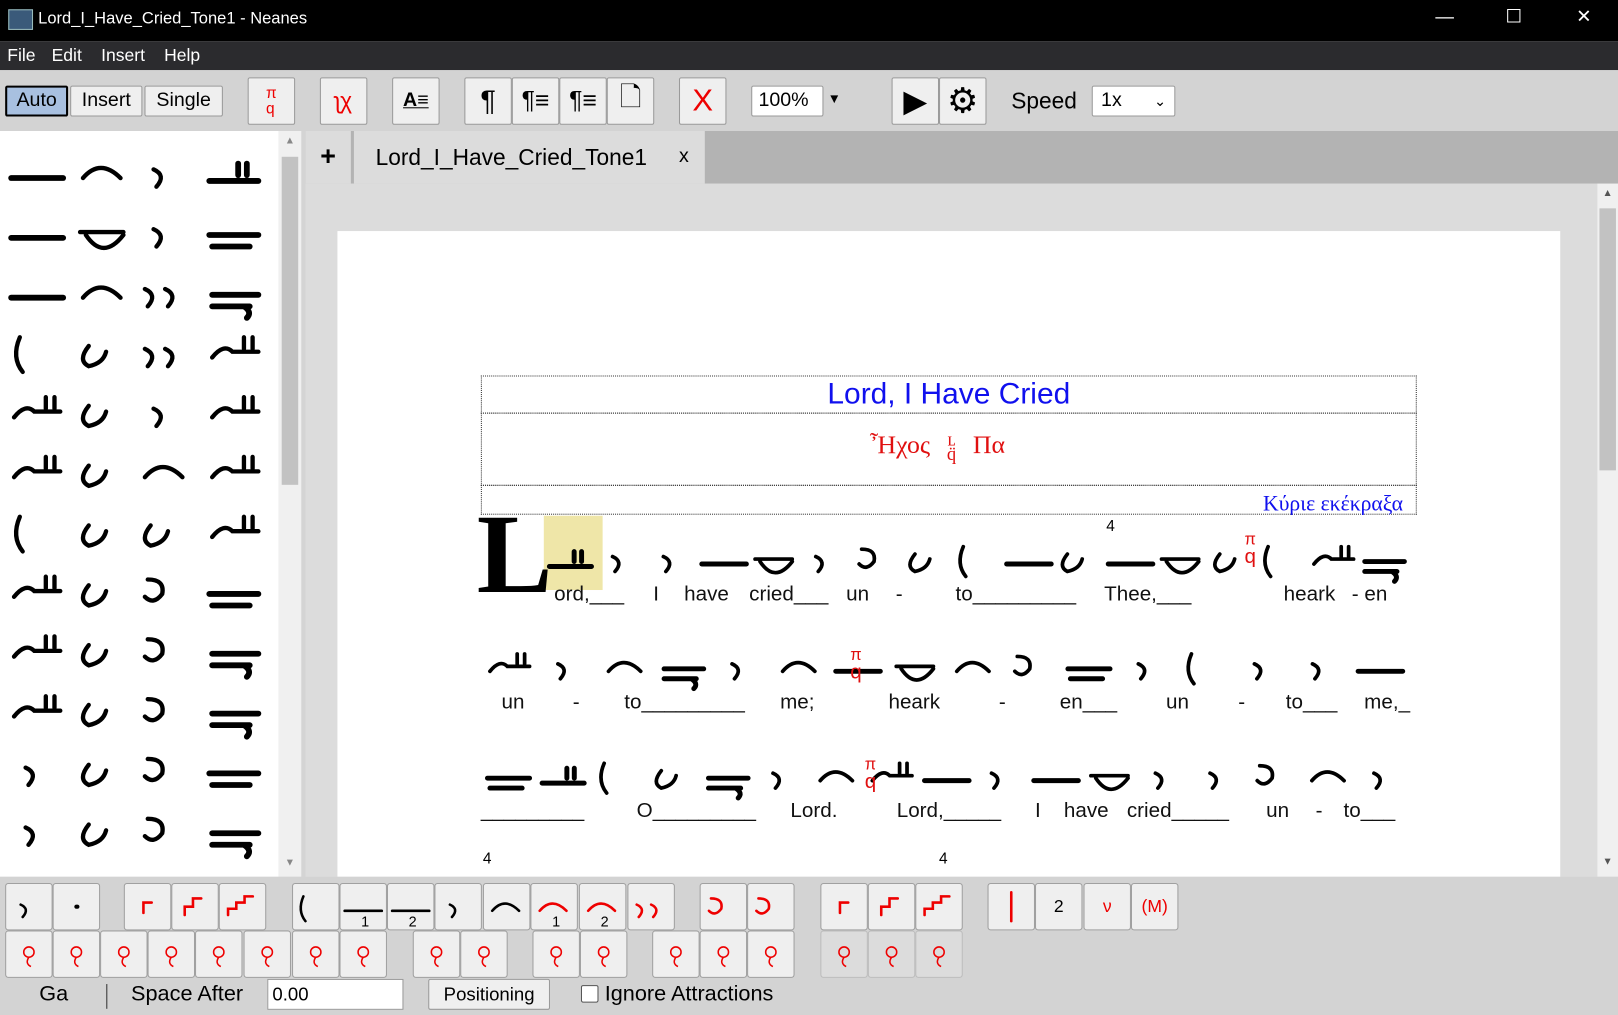 The height and width of the screenshot is (1015, 1618). What do you see at coordinates (1444, 17) in the screenshot?
I see `minimize-icon: —` at bounding box center [1444, 17].